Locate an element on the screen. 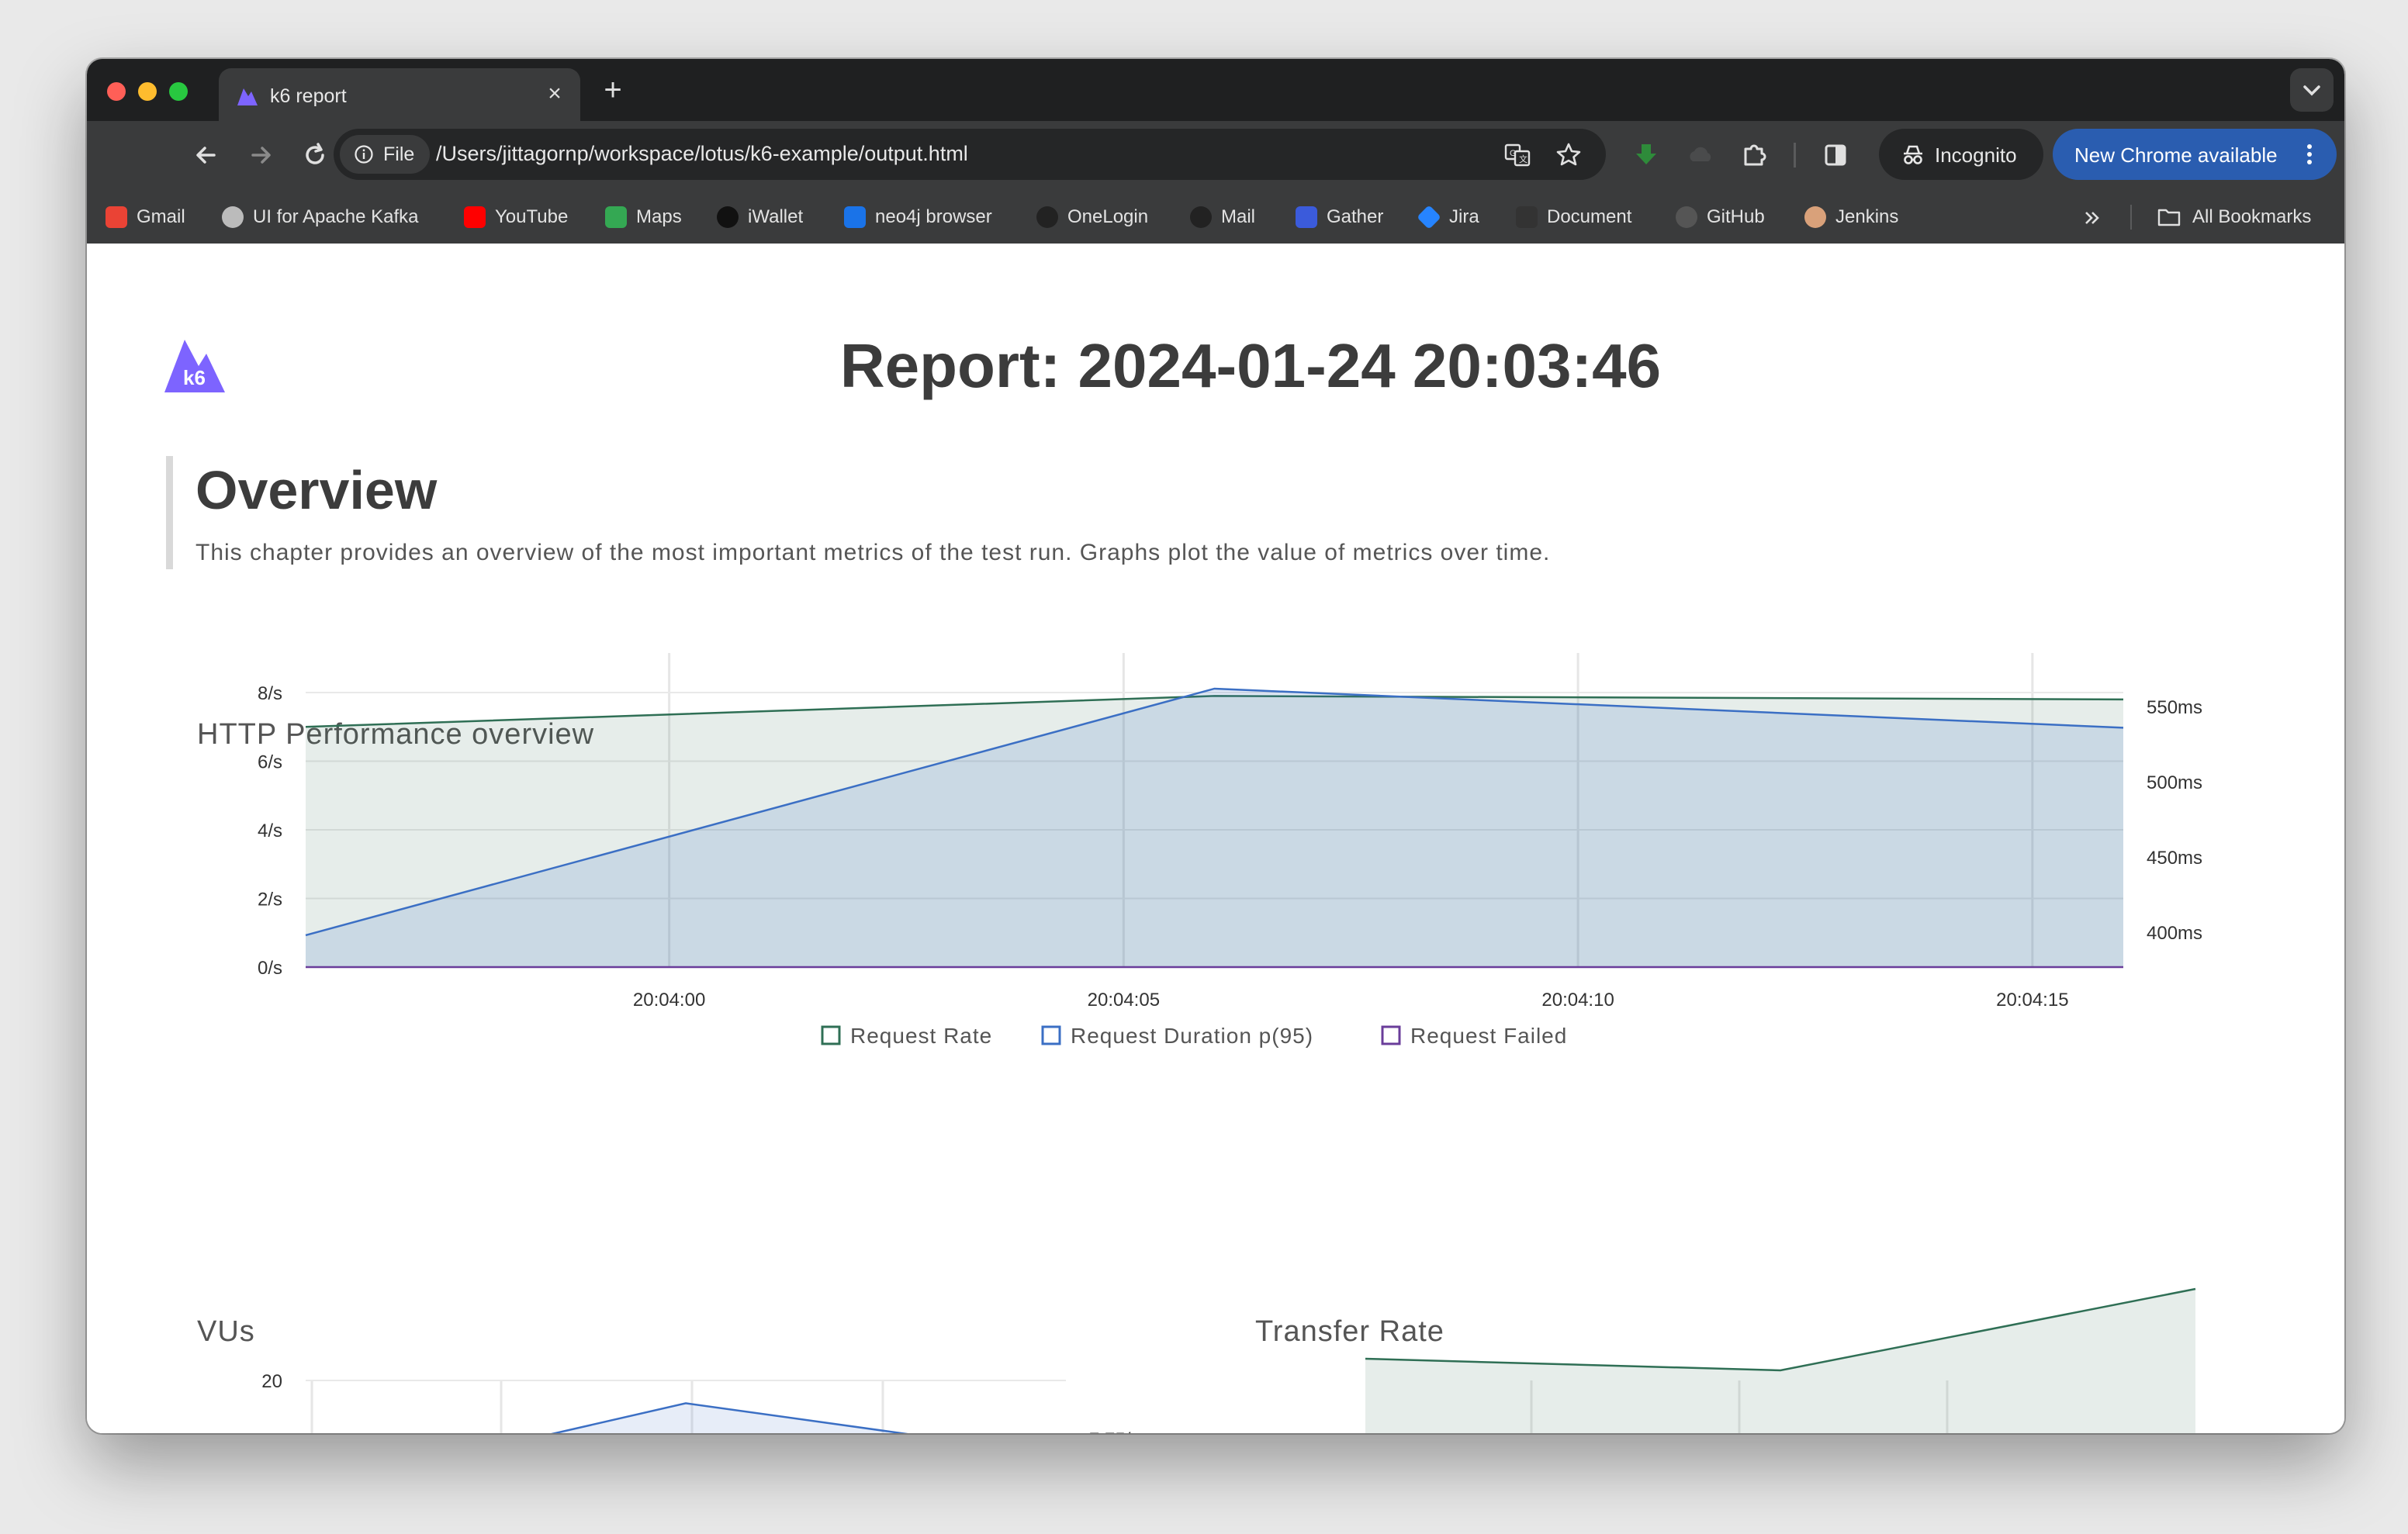 The height and width of the screenshot is (1534, 2408). onelogin-icon is located at coordinates (1047, 217).